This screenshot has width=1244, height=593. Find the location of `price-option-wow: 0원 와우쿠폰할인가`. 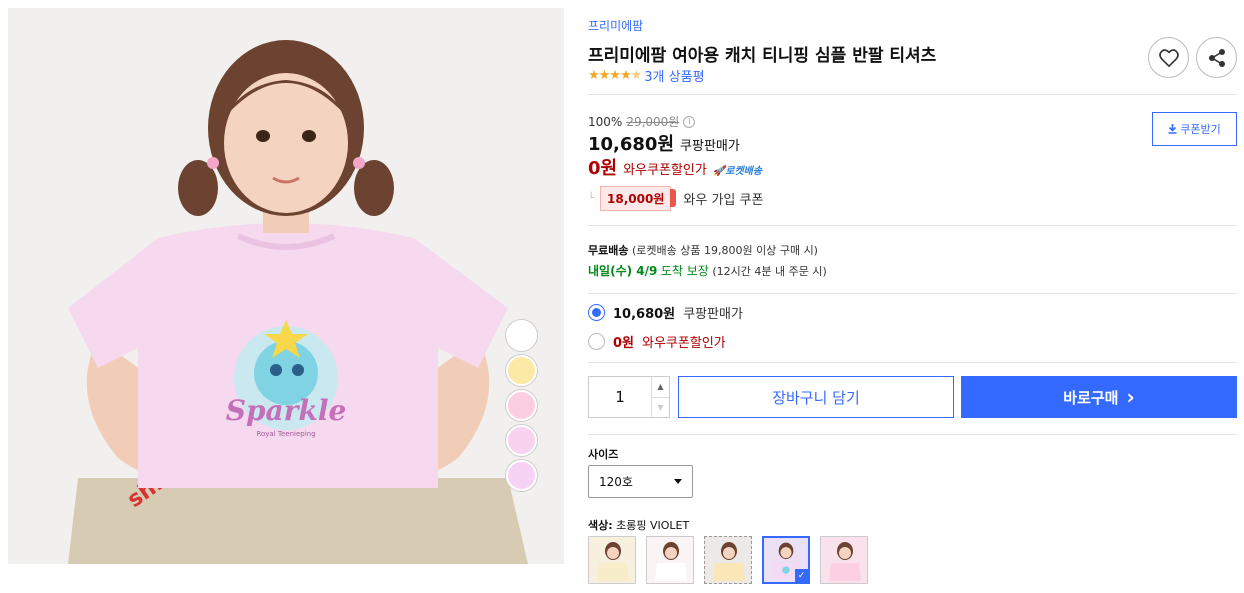

price-option-wow: 0원 와우쿠폰할인가 is located at coordinates (657, 341).